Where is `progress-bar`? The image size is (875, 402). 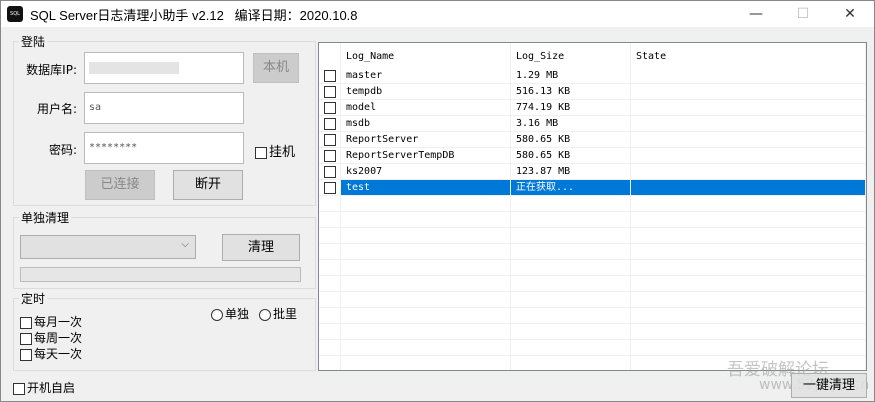 progress-bar is located at coordinates (160, 274).